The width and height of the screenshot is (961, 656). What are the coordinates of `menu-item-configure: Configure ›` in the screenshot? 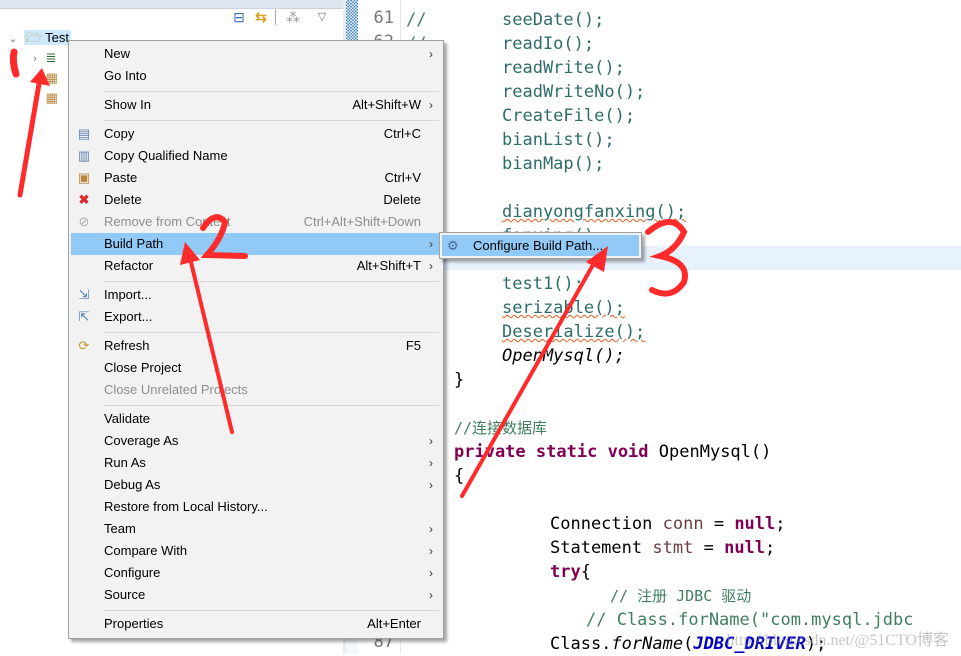 It's located at (256, 573).